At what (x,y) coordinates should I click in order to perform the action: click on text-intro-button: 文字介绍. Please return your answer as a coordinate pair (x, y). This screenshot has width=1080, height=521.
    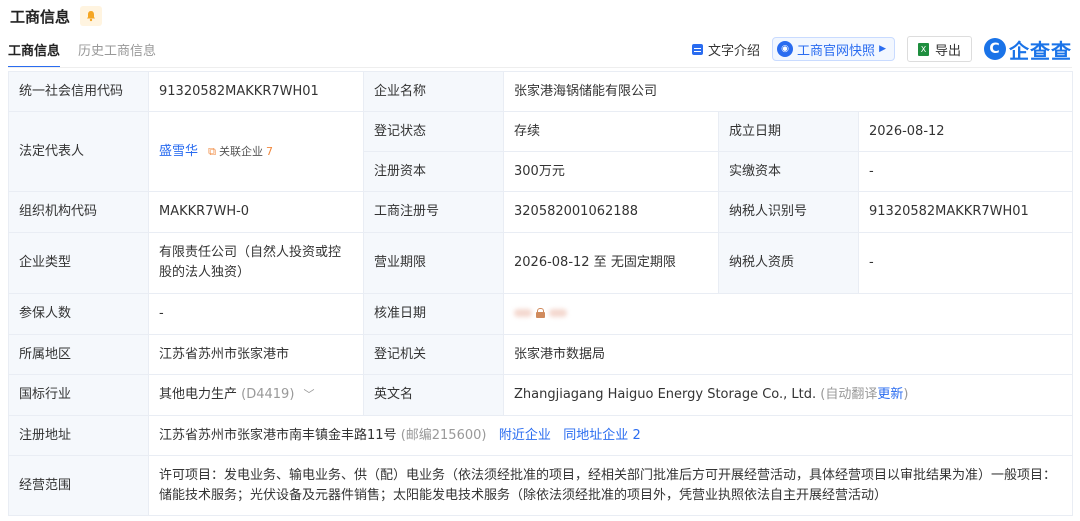
    Looking at the image, I should click on (726, 49).